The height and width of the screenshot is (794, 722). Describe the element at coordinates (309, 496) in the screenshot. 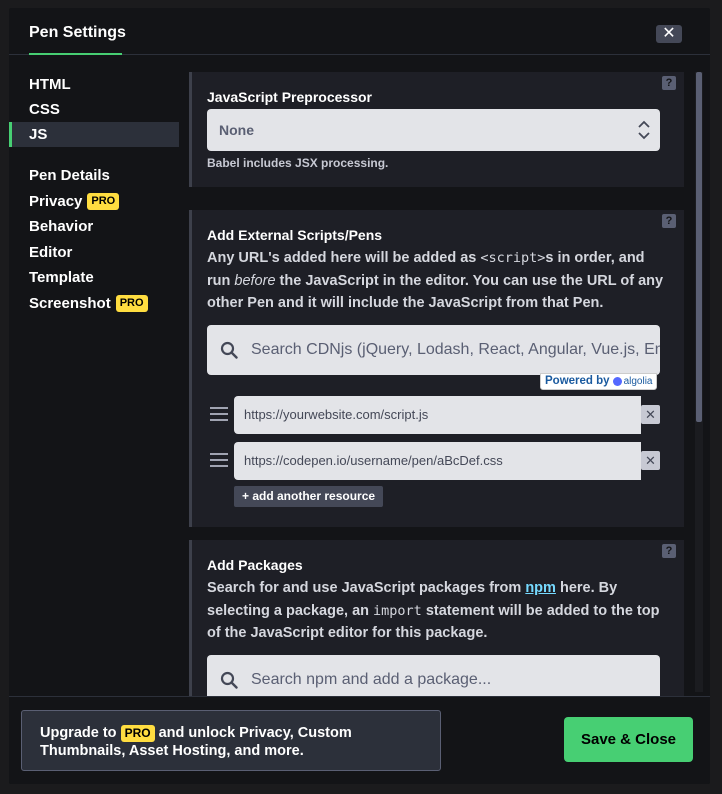

I see `add-resource-button: + add another resource` at that location.